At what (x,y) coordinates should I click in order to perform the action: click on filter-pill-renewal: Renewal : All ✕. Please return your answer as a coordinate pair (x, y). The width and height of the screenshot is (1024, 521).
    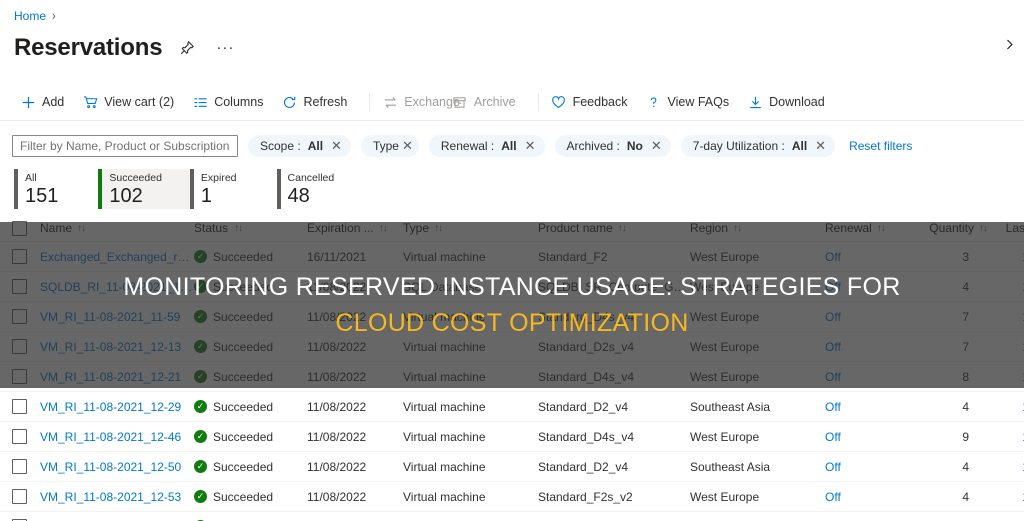
    Looking at the image, I should click on (486, 146).